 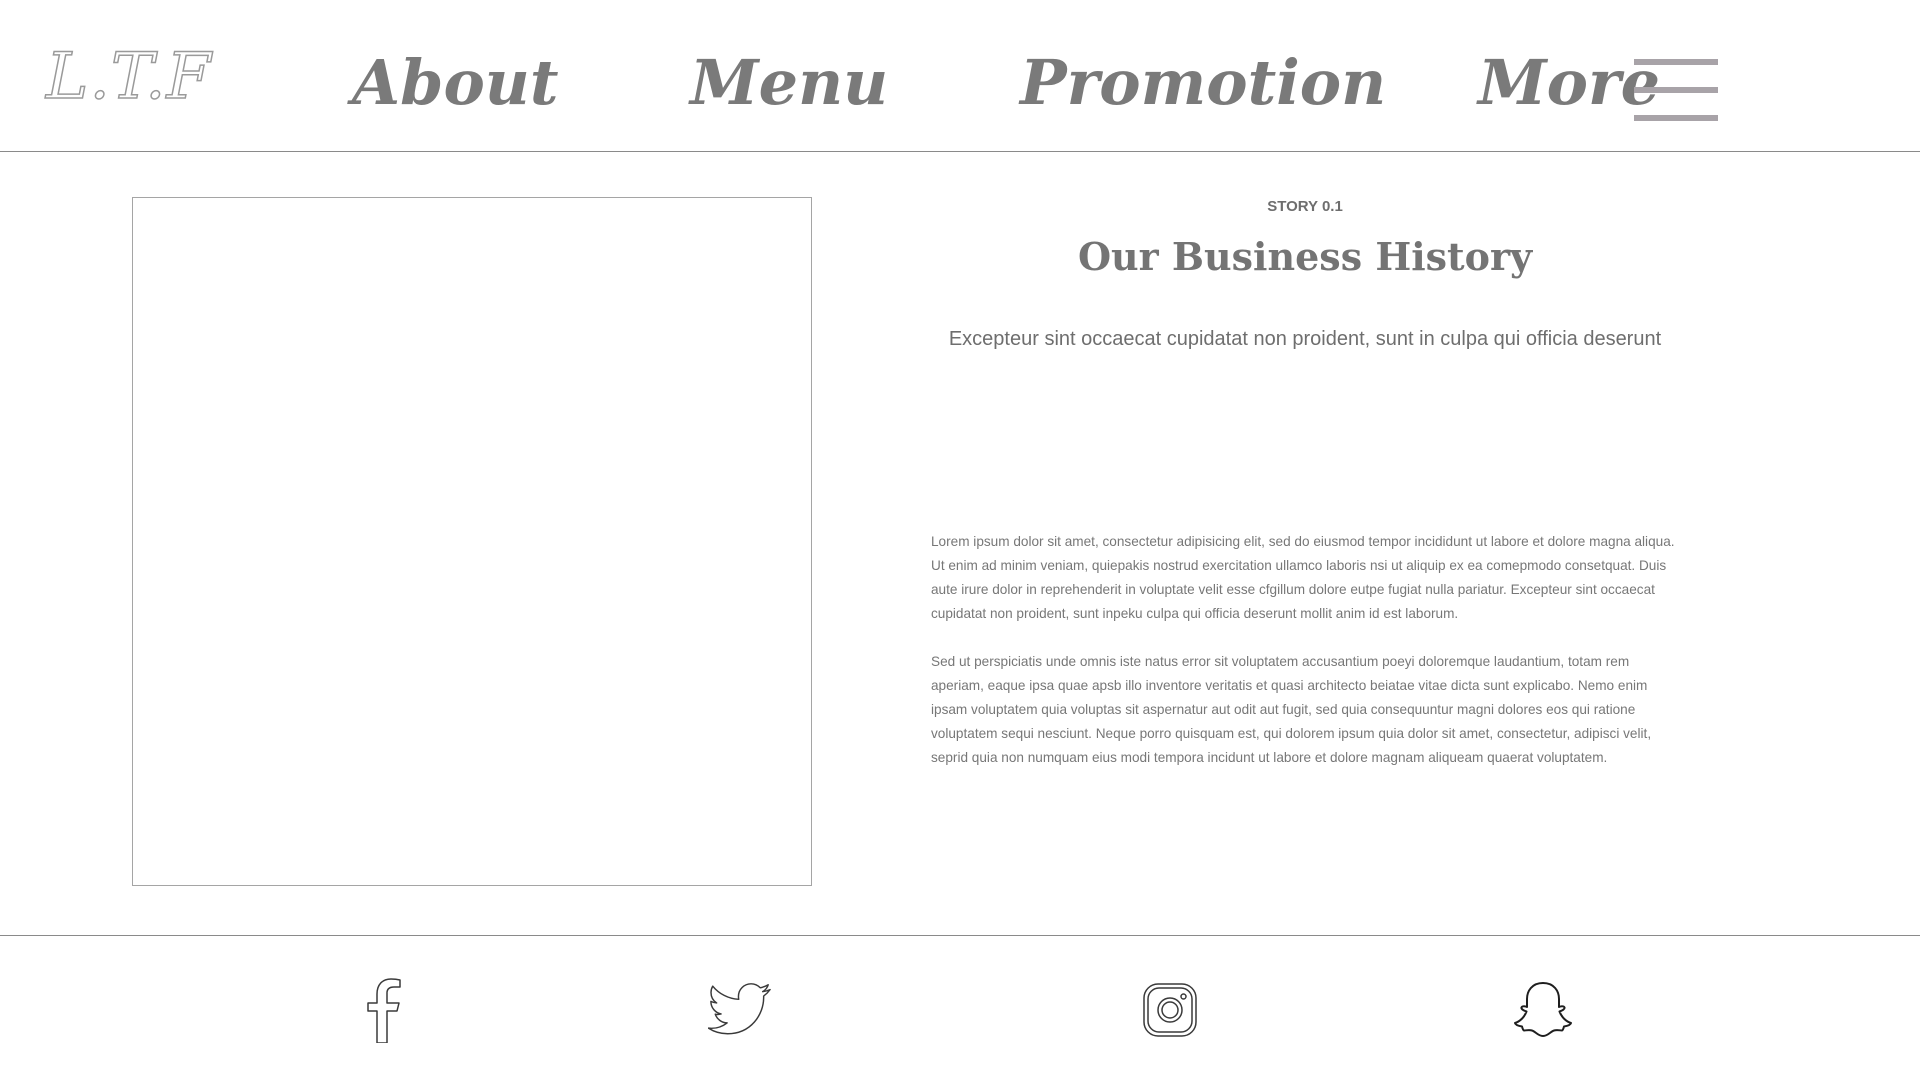 I want to click on story-label: STORY 0.1, so click(x=1305, y=206).